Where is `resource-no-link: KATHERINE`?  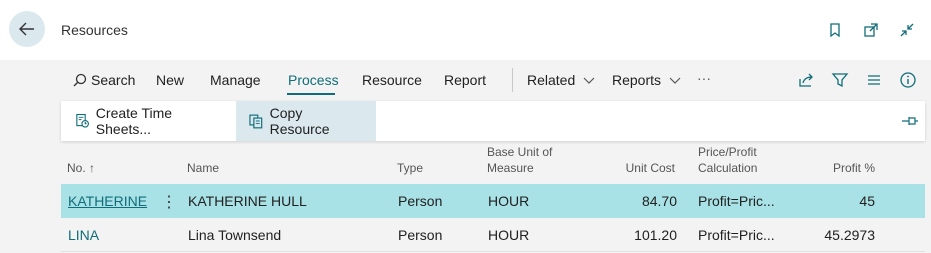 resource-no-link: KATHERINE is located at coordinates (107, 201).